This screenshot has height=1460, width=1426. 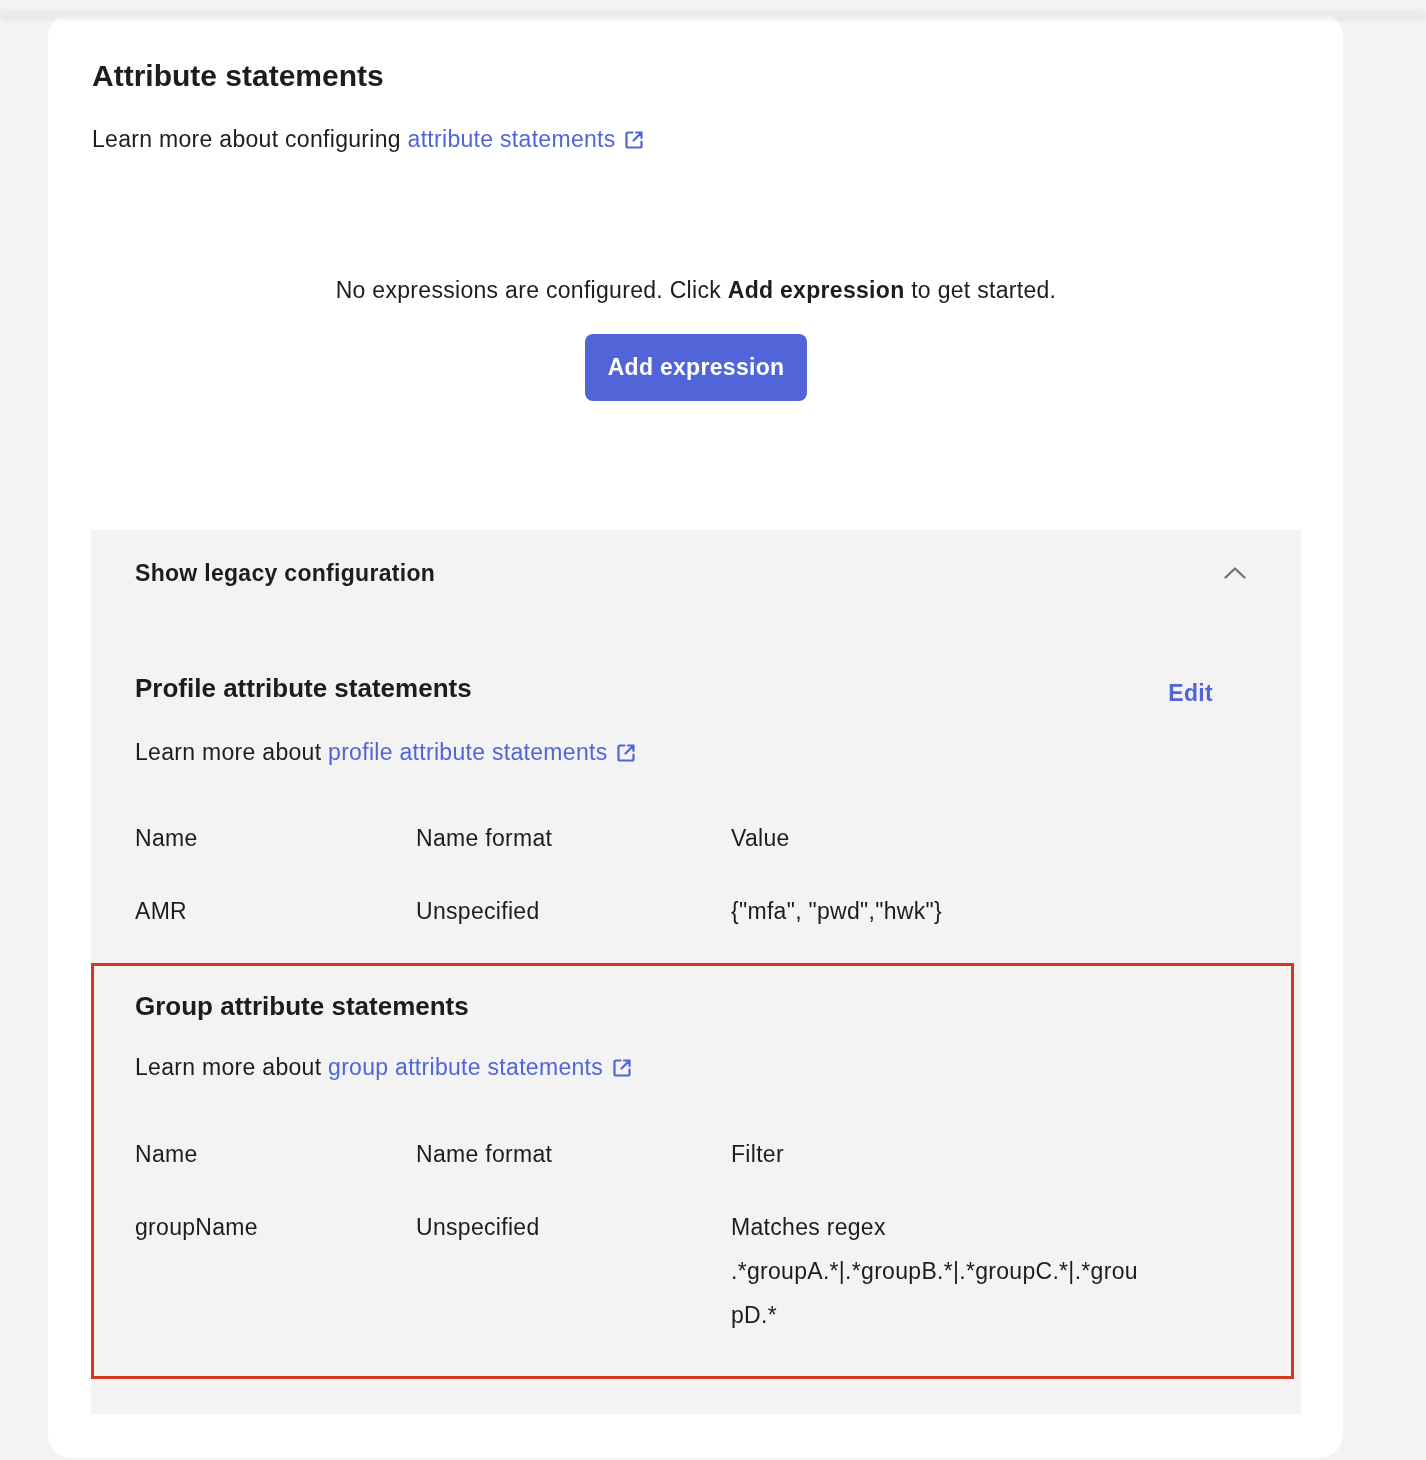 I want to click on learn-more-text: Learn more about configuring attribute statements, so click(x=696, y=139).